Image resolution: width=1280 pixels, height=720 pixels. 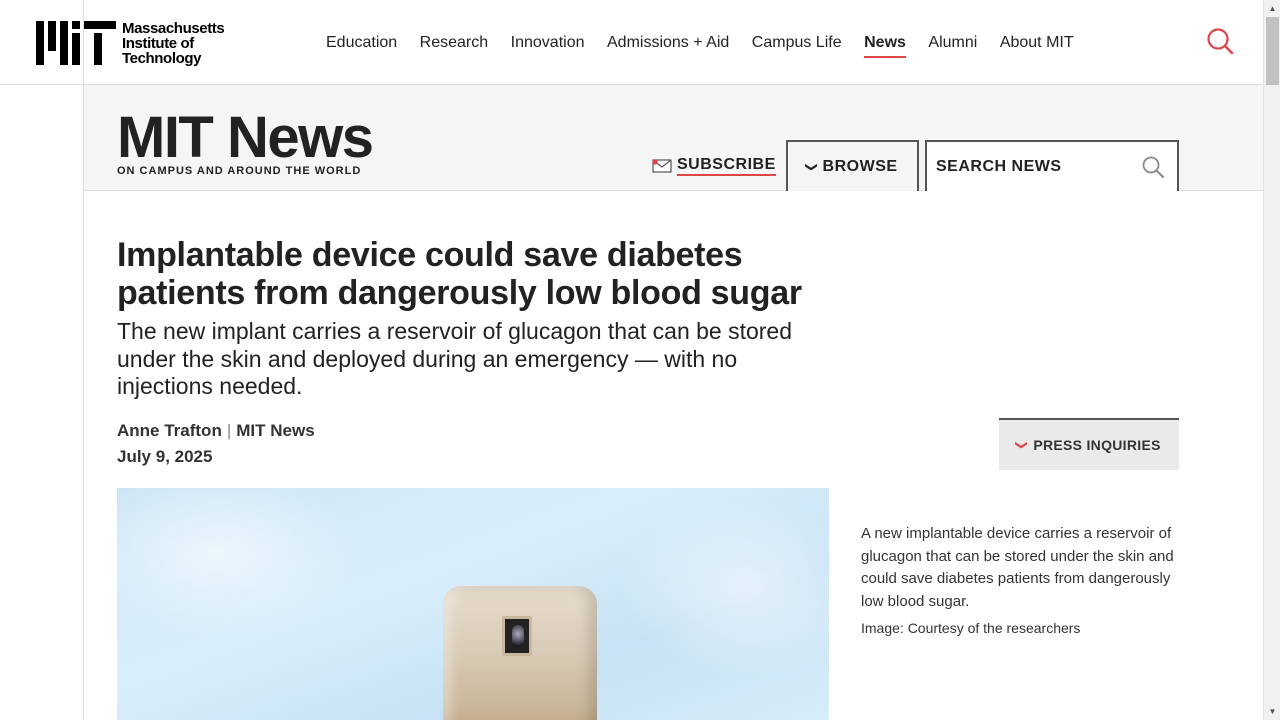 I want to click on implant-device-image, so click(x=520, y=653).